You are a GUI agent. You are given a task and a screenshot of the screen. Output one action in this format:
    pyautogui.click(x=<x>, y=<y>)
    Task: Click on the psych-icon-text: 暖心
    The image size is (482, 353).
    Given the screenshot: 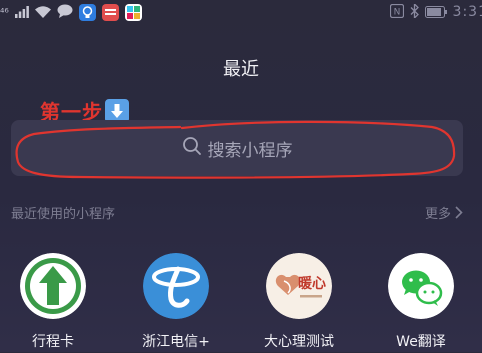 What is the action you would take?
    pyautogui.click(x=312, y=283)
    